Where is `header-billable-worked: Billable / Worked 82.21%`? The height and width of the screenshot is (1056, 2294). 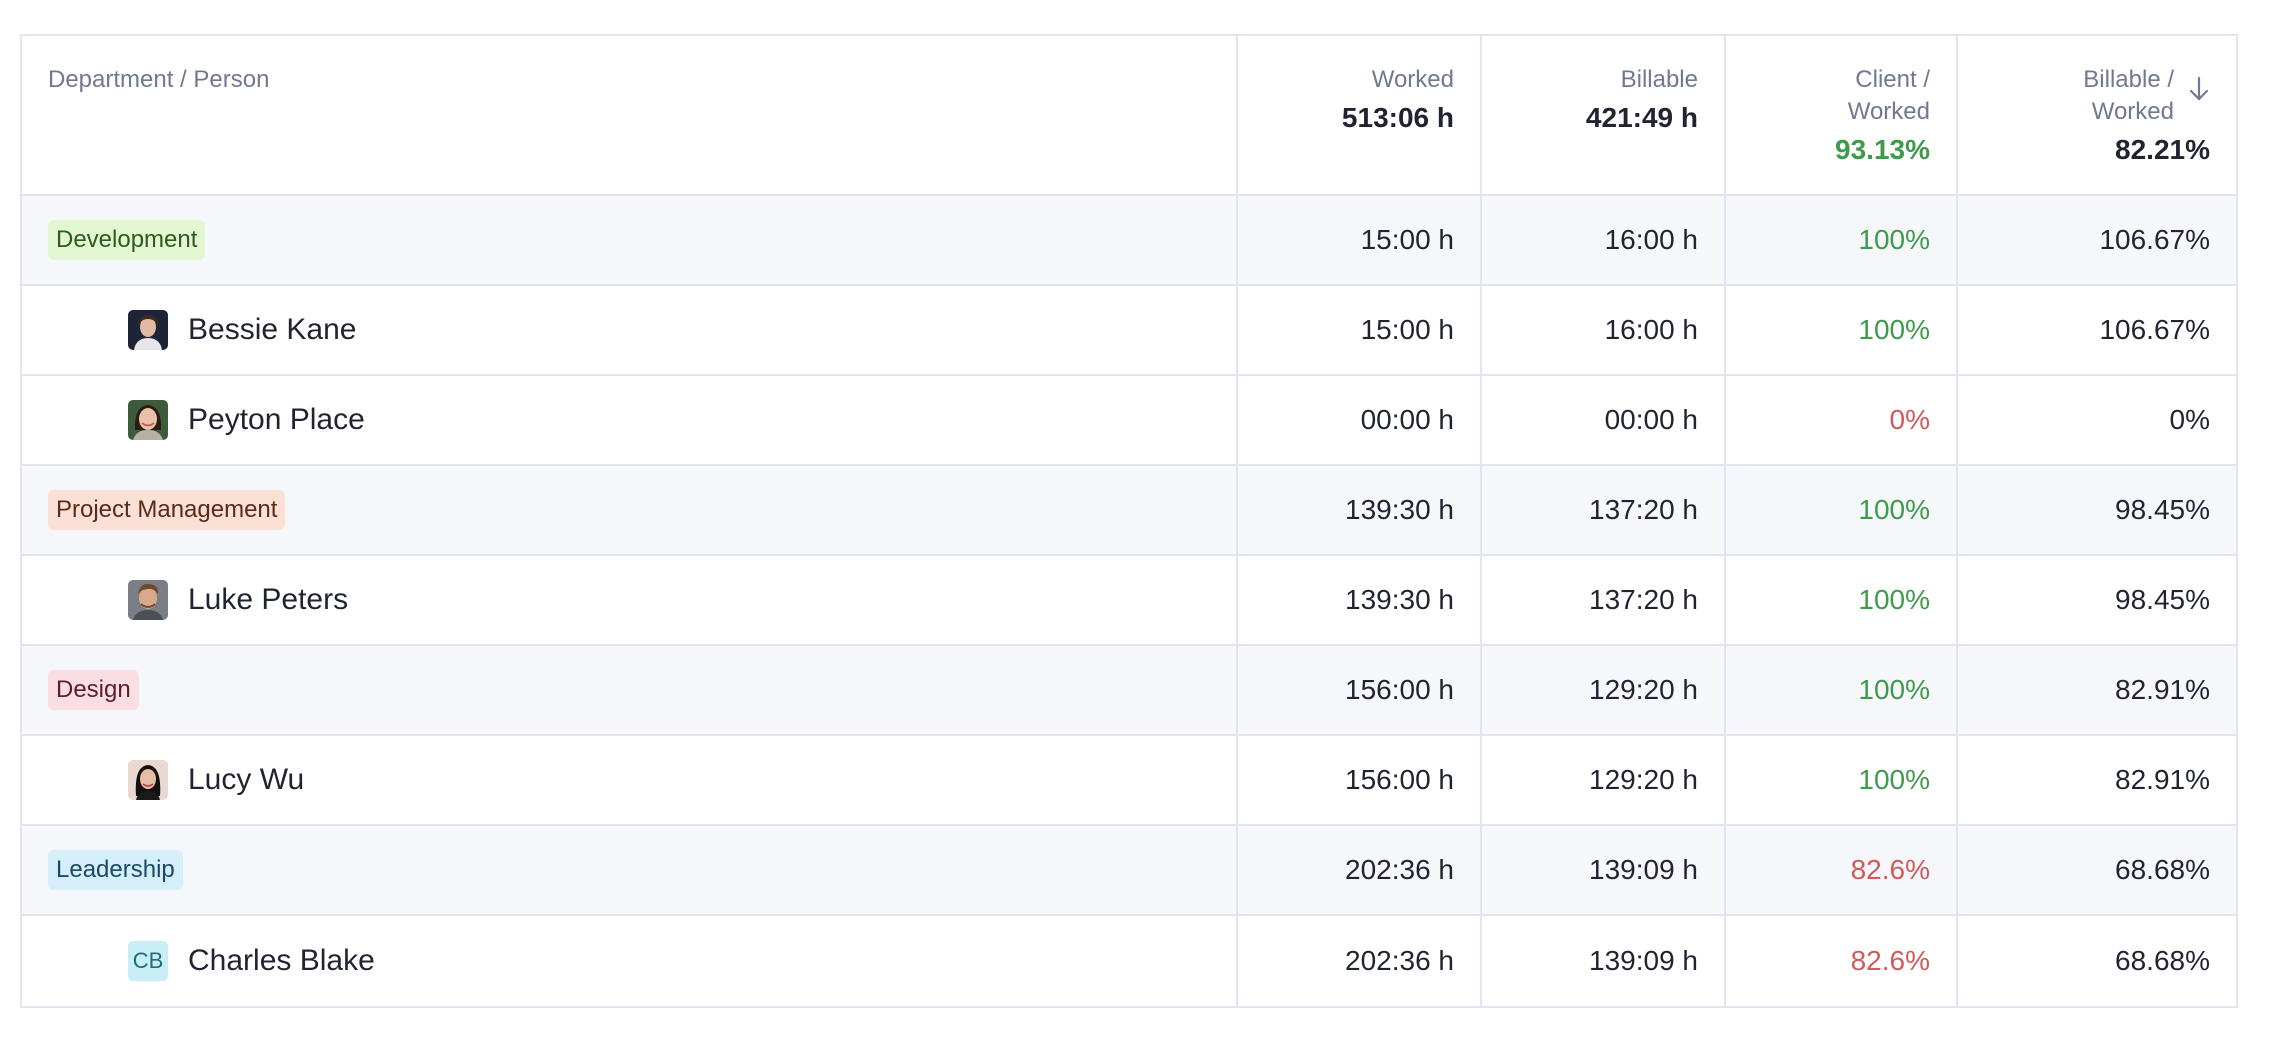 header-billable-worked: Billable / Worked 82.21% is located at coordinates (2097, 115).